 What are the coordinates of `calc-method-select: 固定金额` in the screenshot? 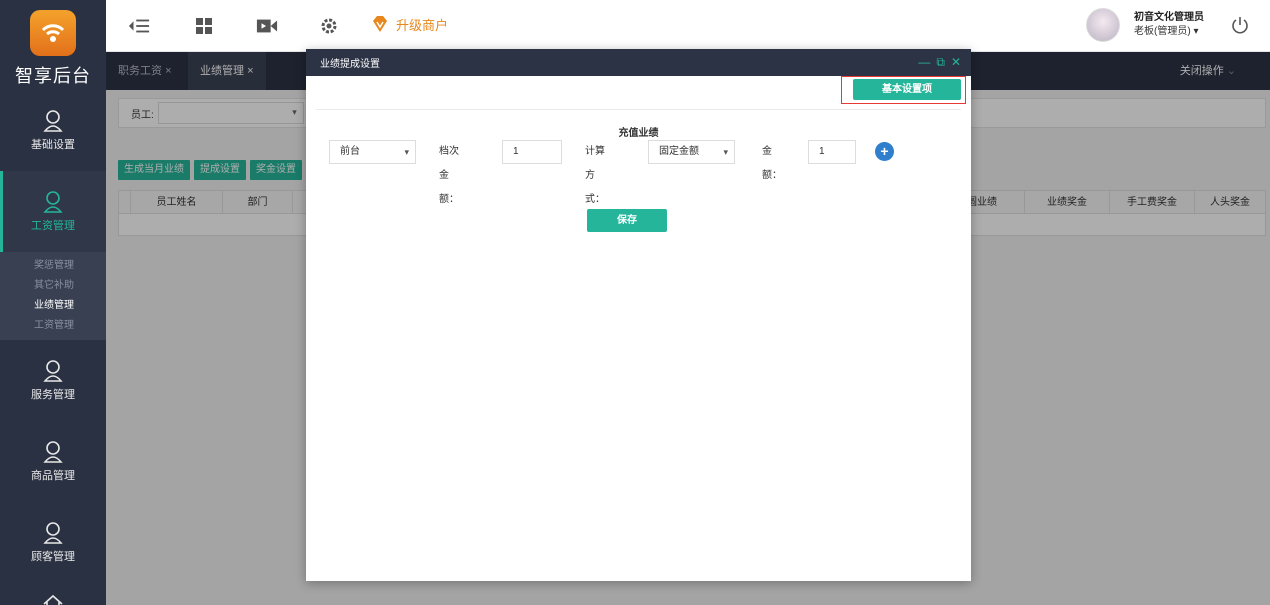 It's located at (691, 152).